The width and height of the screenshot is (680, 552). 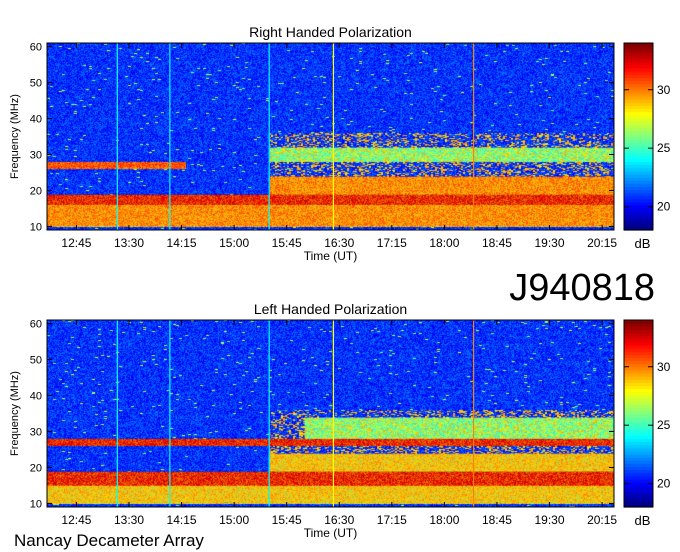 I want to click on figure-id-label: J940818, so click(x=582, y=288).